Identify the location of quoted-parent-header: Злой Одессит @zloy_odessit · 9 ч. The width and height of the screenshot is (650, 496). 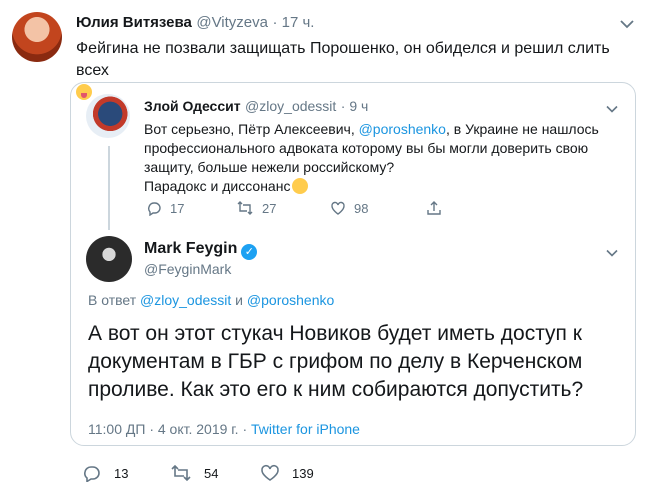
(256, 107).